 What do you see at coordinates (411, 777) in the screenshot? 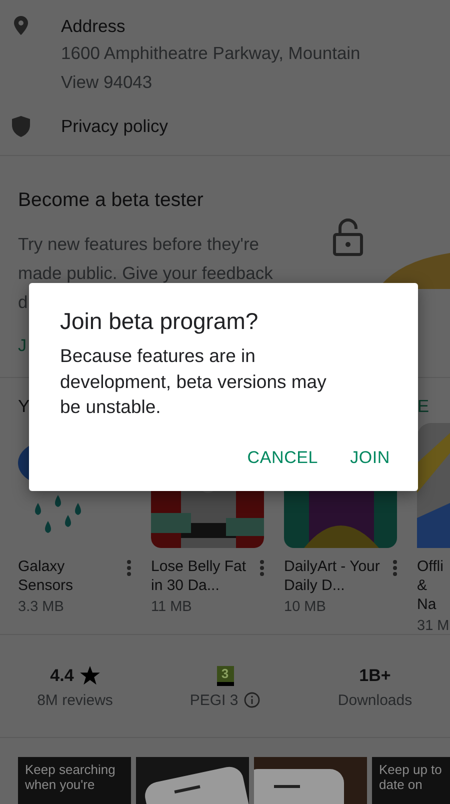
I see `screenshot-caption: Keep up to date on` at bounding box center [411, 777].